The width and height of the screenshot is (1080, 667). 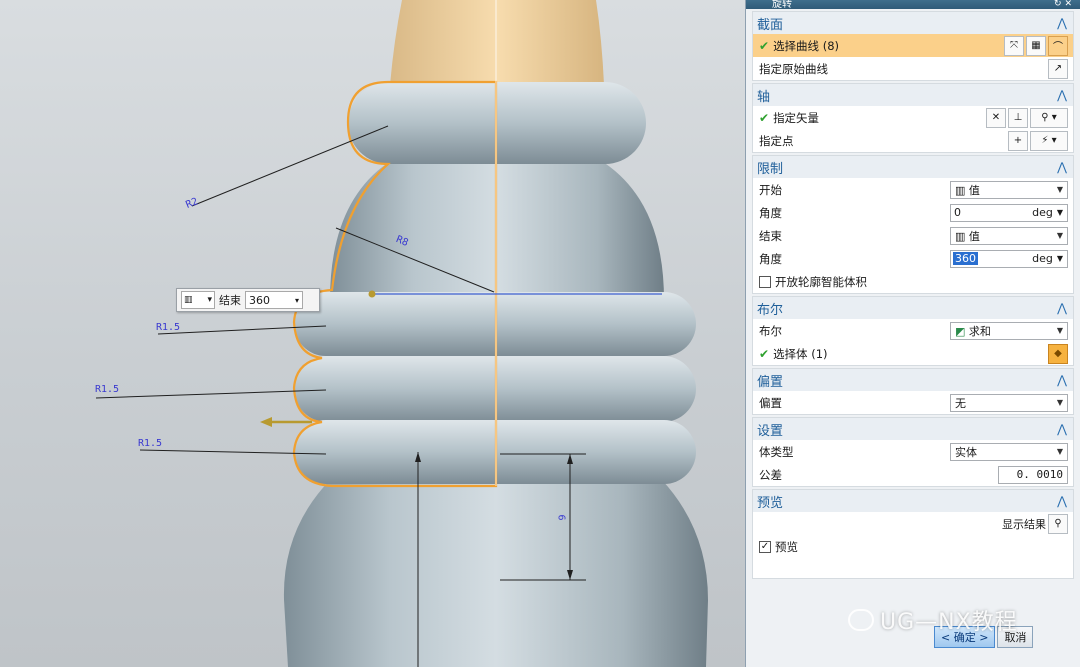 What do you see at coordinates (296, 300) in the screenshot?
I see `chevron-down-icon: ▾` at bounding box center [296, 300].